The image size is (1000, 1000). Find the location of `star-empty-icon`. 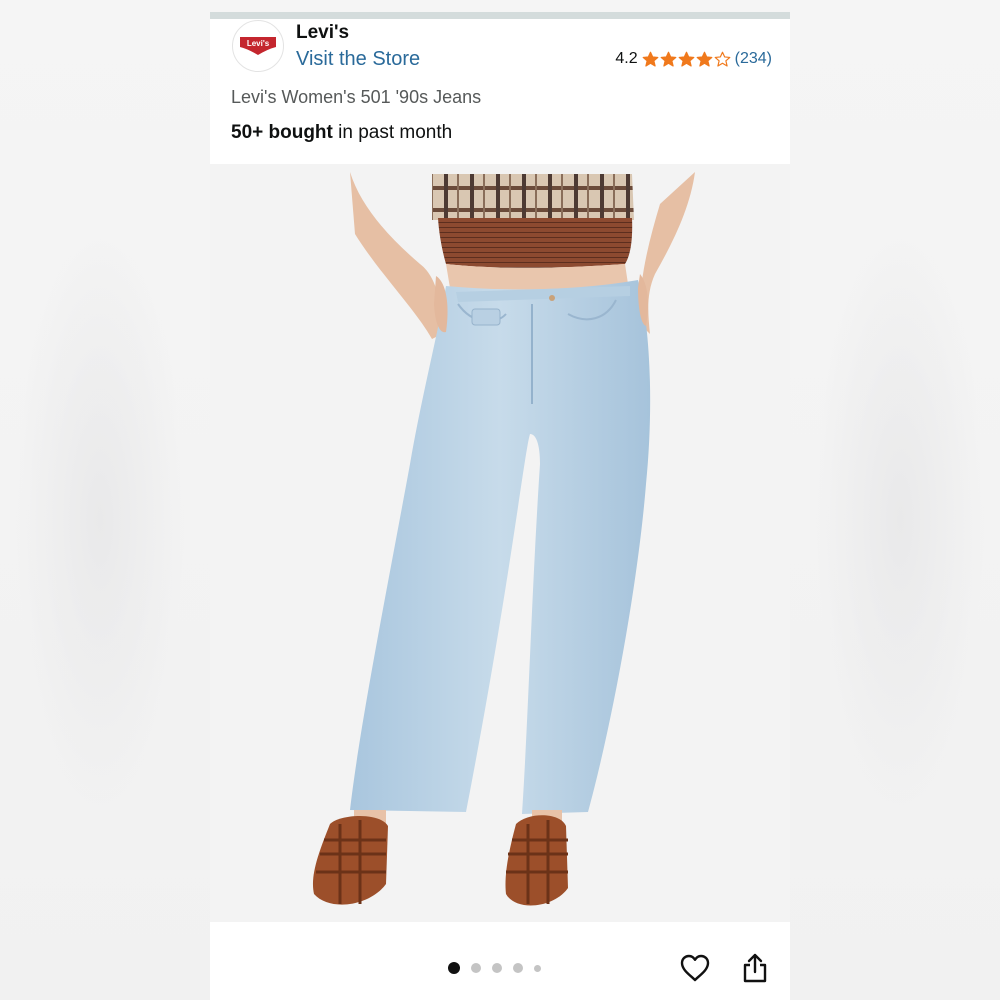

star-empty-icon is located at coordinates (722, 59).